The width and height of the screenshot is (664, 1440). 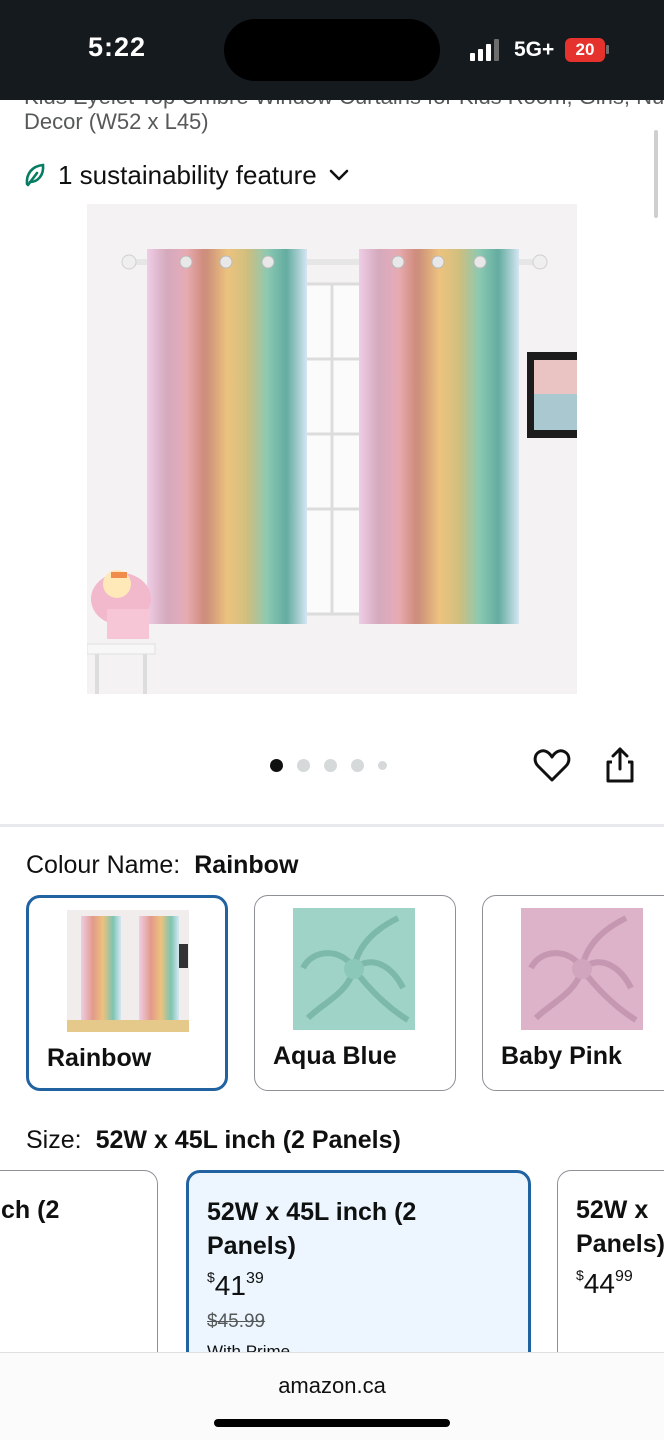 What do you see at coordinates (332, 825) in the screenshot?
I see `section-divider` at bounding box center [332, 825].